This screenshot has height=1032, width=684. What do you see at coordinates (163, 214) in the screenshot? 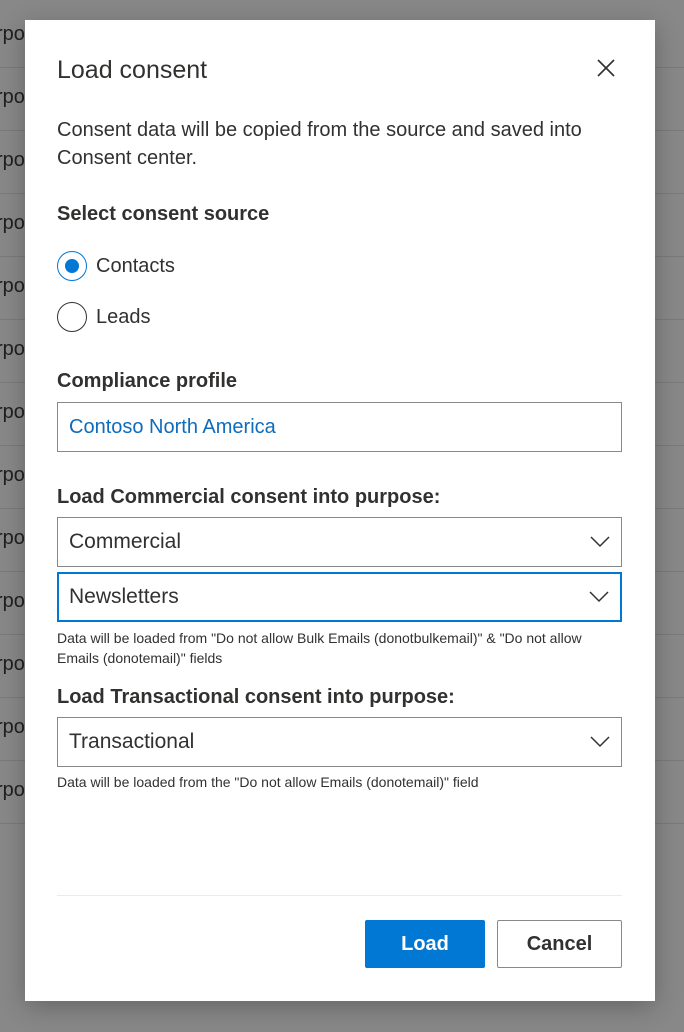
I see `consent-source-label: Select consent source` at bounding box center [163, 214].